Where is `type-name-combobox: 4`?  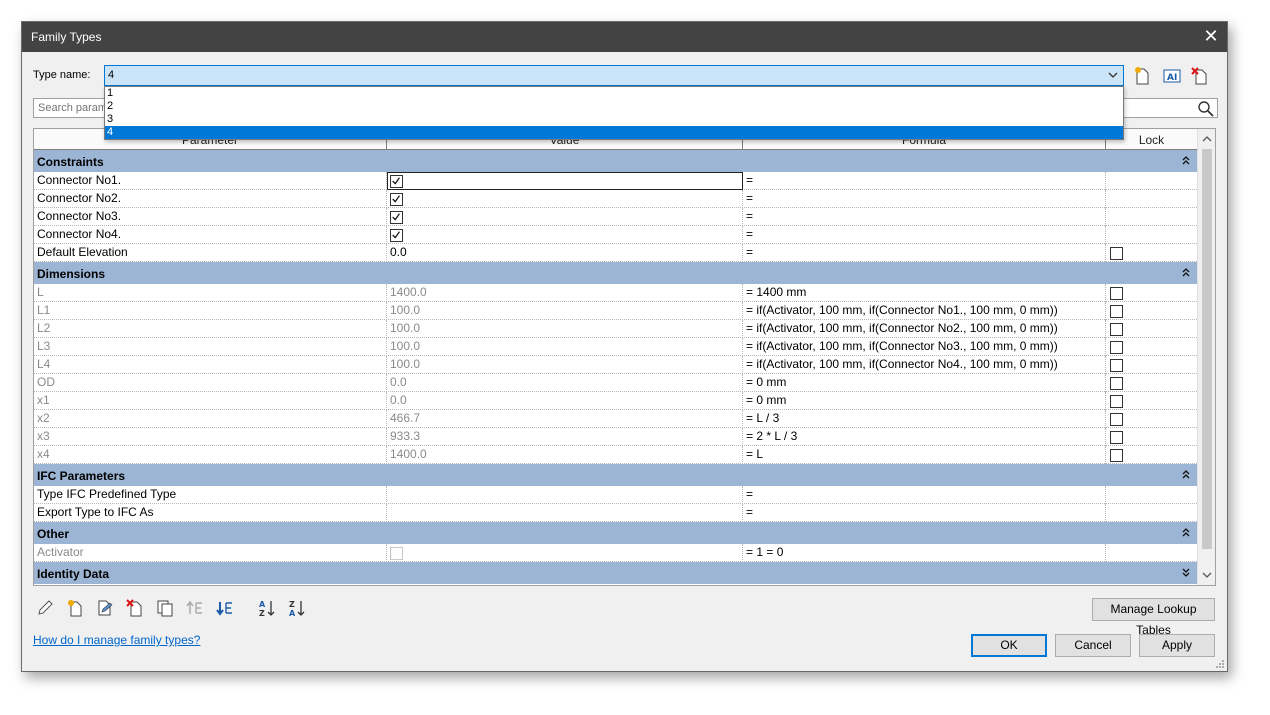 type-name-combobox: 4 is located at coordinates (614, 75).